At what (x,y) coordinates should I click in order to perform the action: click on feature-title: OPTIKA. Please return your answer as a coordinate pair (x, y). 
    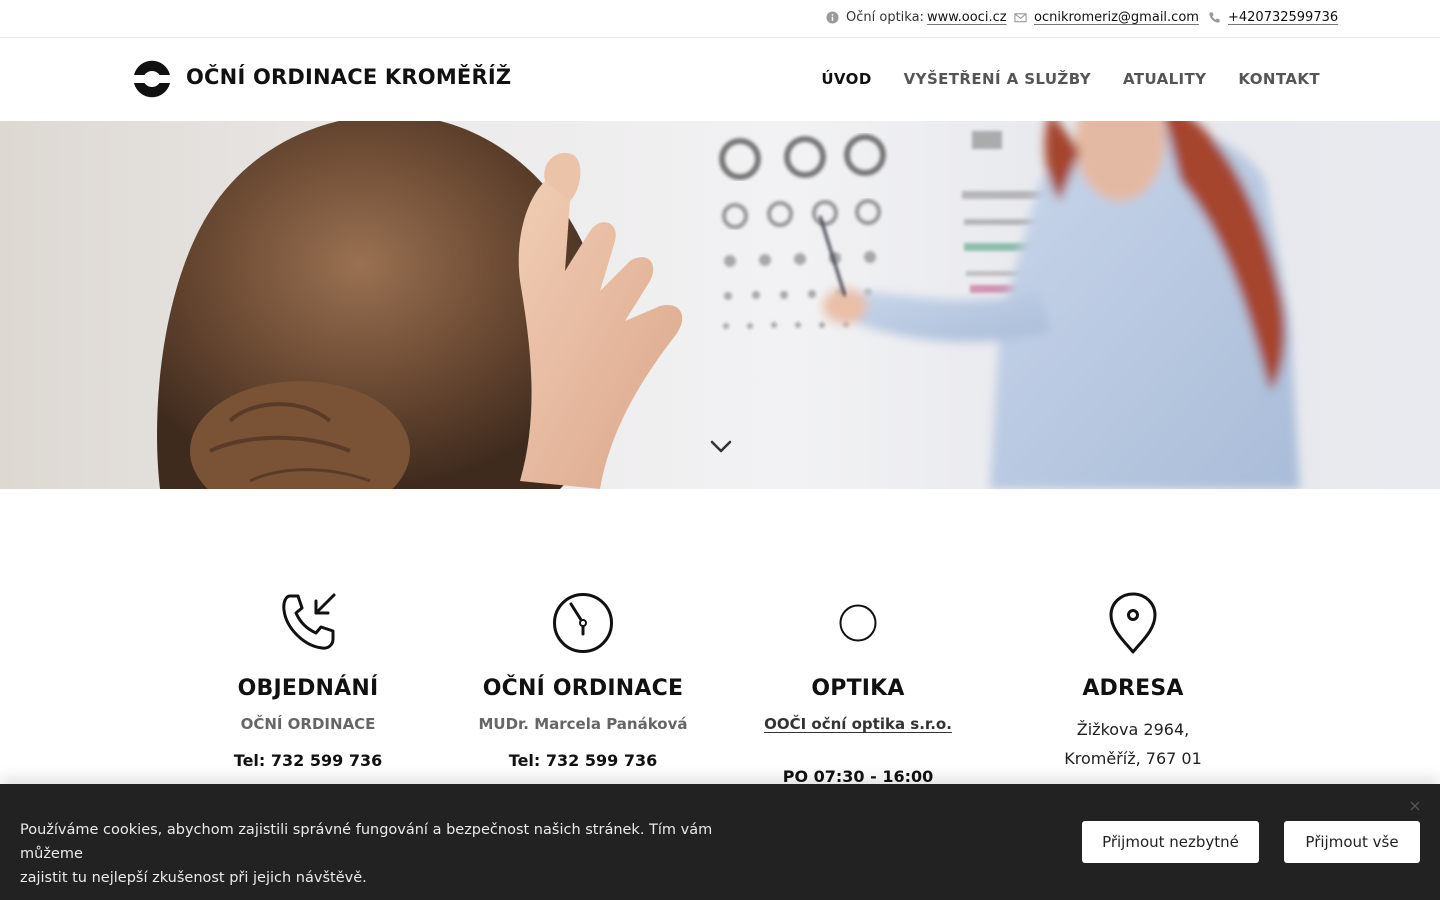
    Looking at the image, I should click on (858, 688).